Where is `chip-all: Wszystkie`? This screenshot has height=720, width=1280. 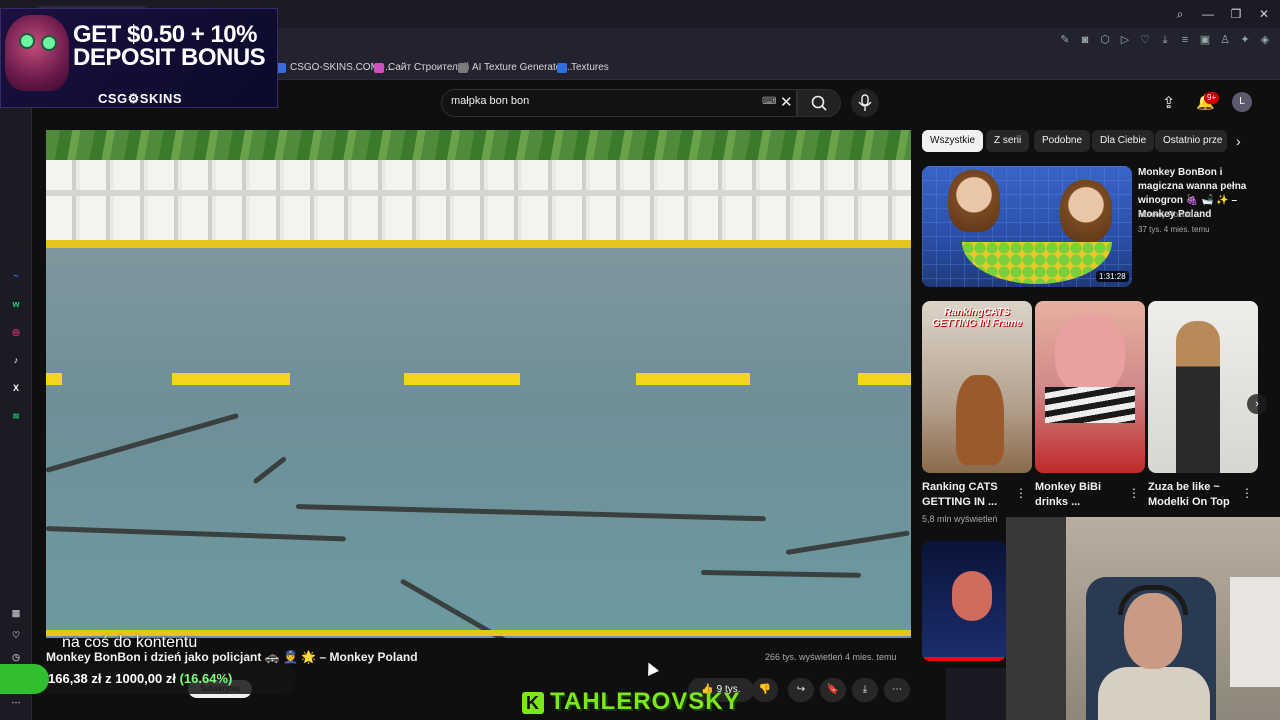 chip-all: Wszystkie is located at coordinates (952, 141).